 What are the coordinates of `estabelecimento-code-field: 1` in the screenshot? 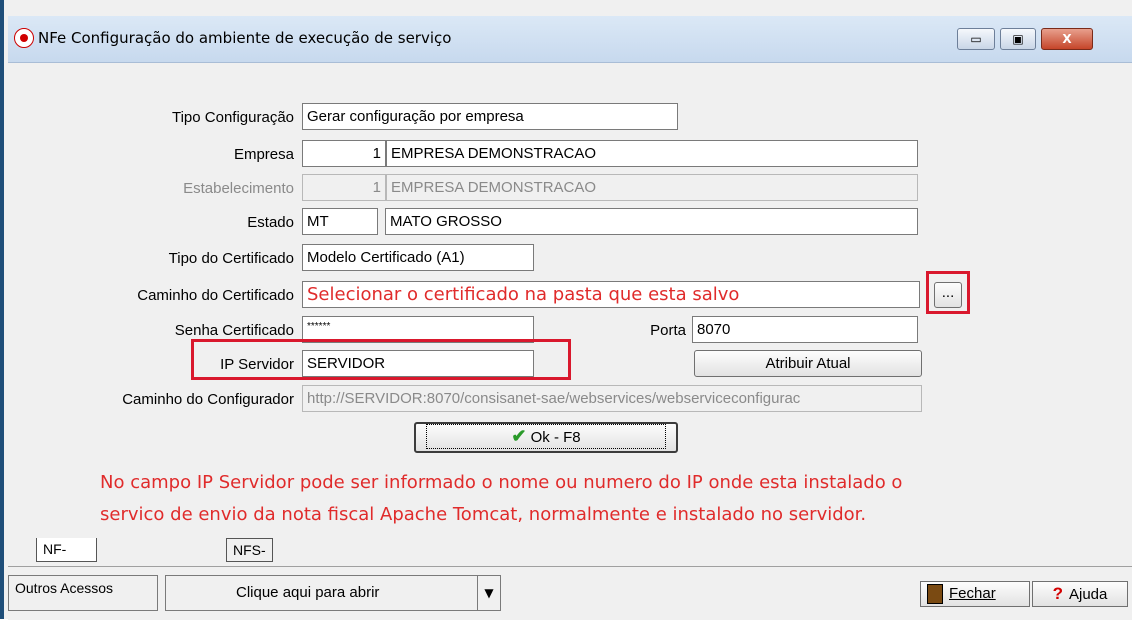 It's located at (344, 187).